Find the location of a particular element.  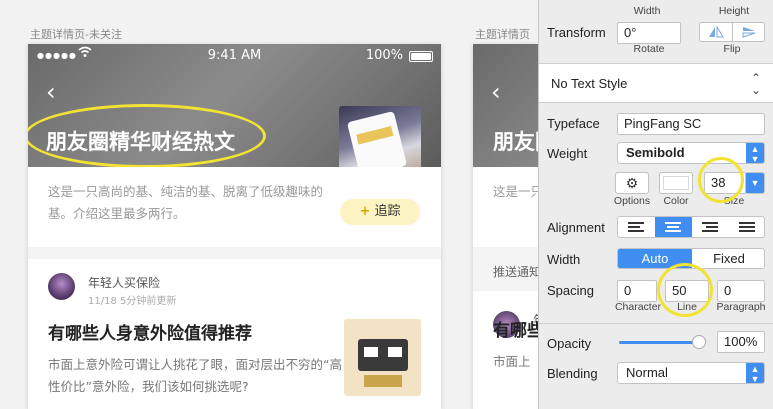

status-bar: ●●●●● 9:41 AM 100% is located at coordinates (234, 56).